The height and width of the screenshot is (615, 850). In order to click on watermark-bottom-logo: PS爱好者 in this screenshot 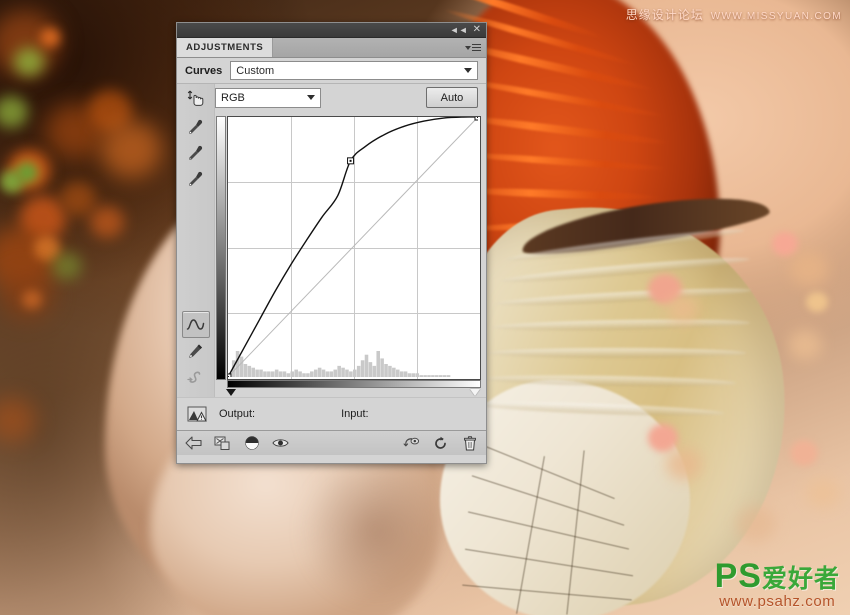, I will do `click(777, 576)`.